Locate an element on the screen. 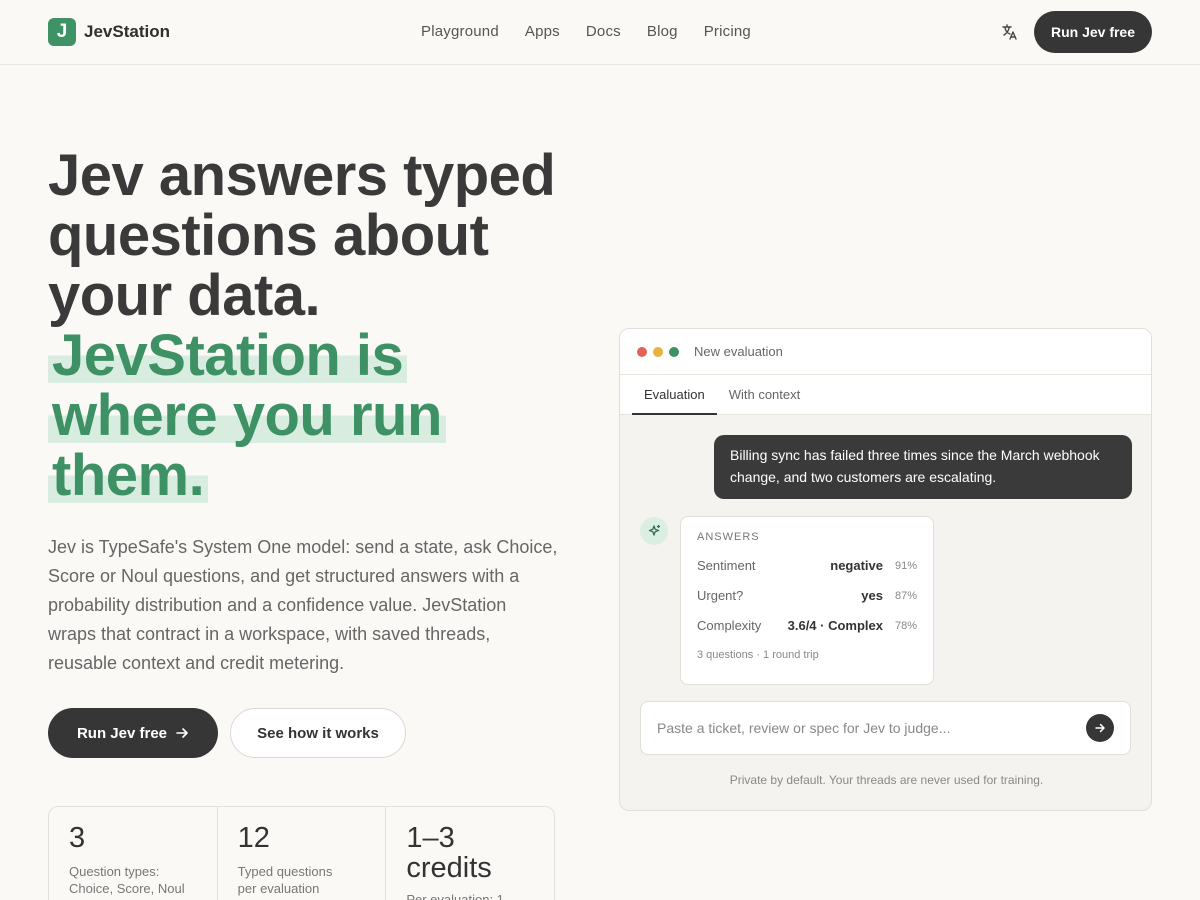  stat-value: 1–3 credits is located at coordinates (449, 853).